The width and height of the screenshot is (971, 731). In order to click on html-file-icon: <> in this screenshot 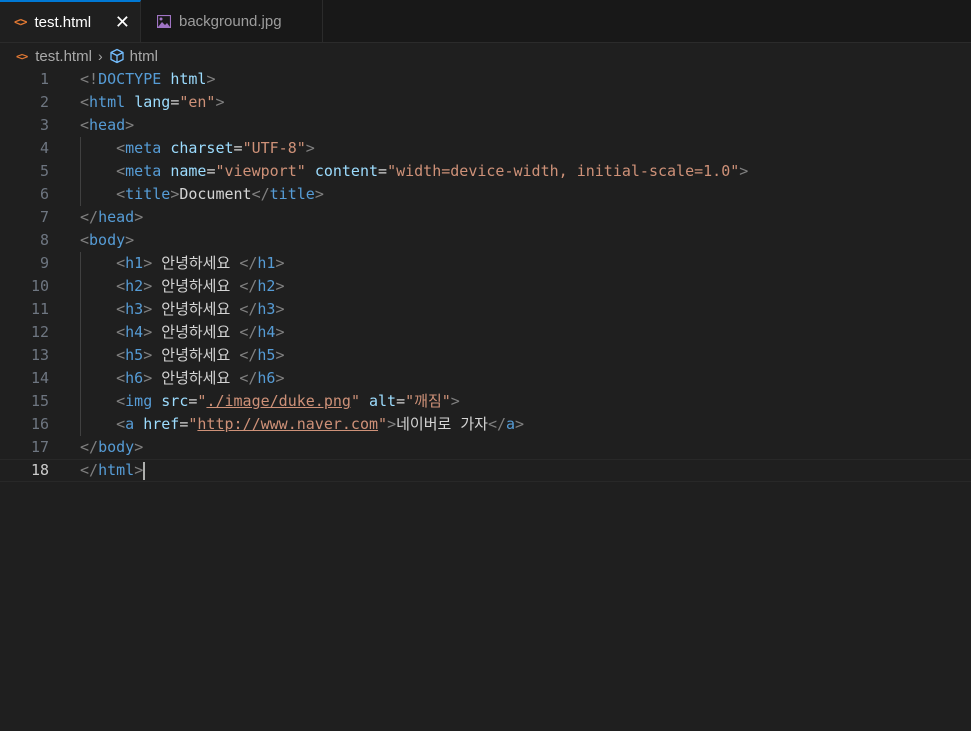, I will do `click(20, 22)`.